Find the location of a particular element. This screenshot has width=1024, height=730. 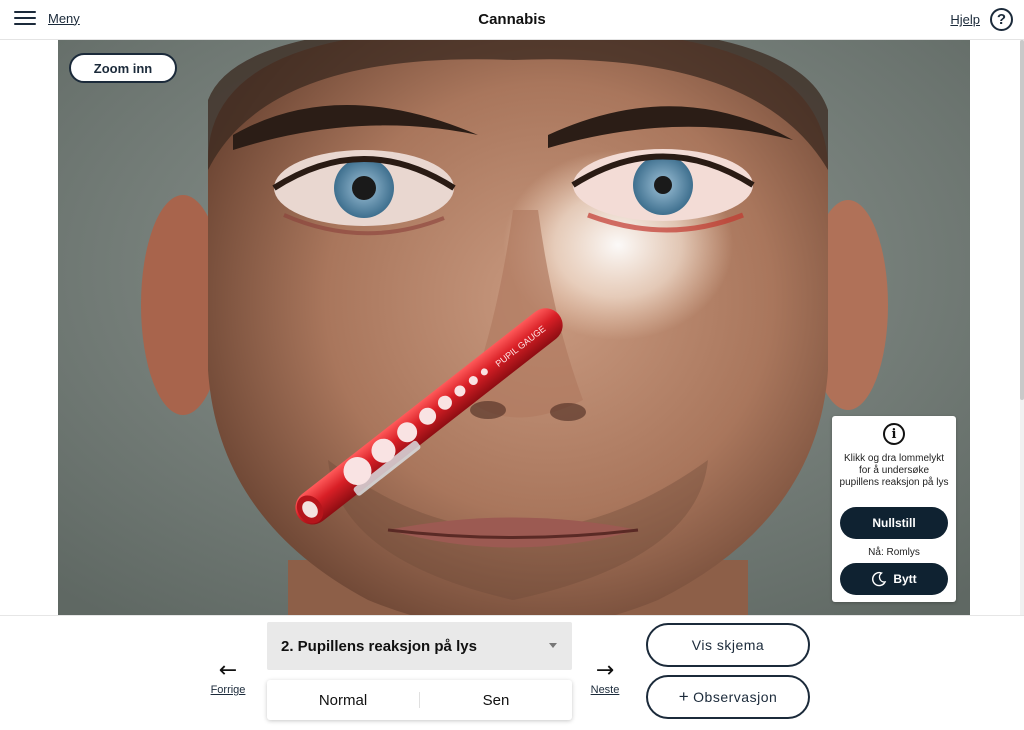

previous-button: ← Forrige is located at coordinates (228, 677).